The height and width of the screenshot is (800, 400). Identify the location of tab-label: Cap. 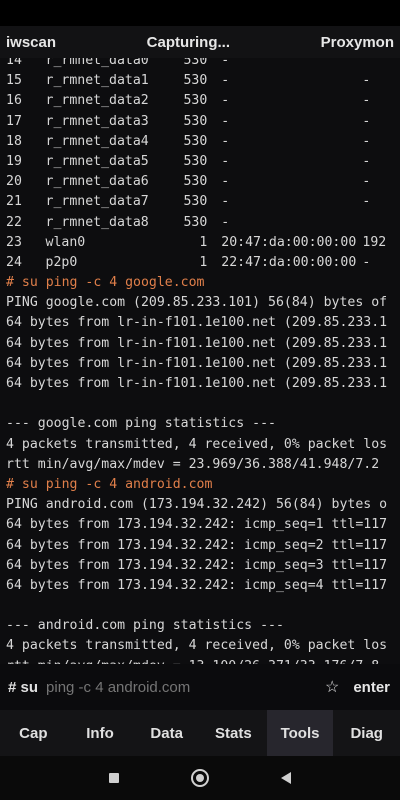
(33, 733).